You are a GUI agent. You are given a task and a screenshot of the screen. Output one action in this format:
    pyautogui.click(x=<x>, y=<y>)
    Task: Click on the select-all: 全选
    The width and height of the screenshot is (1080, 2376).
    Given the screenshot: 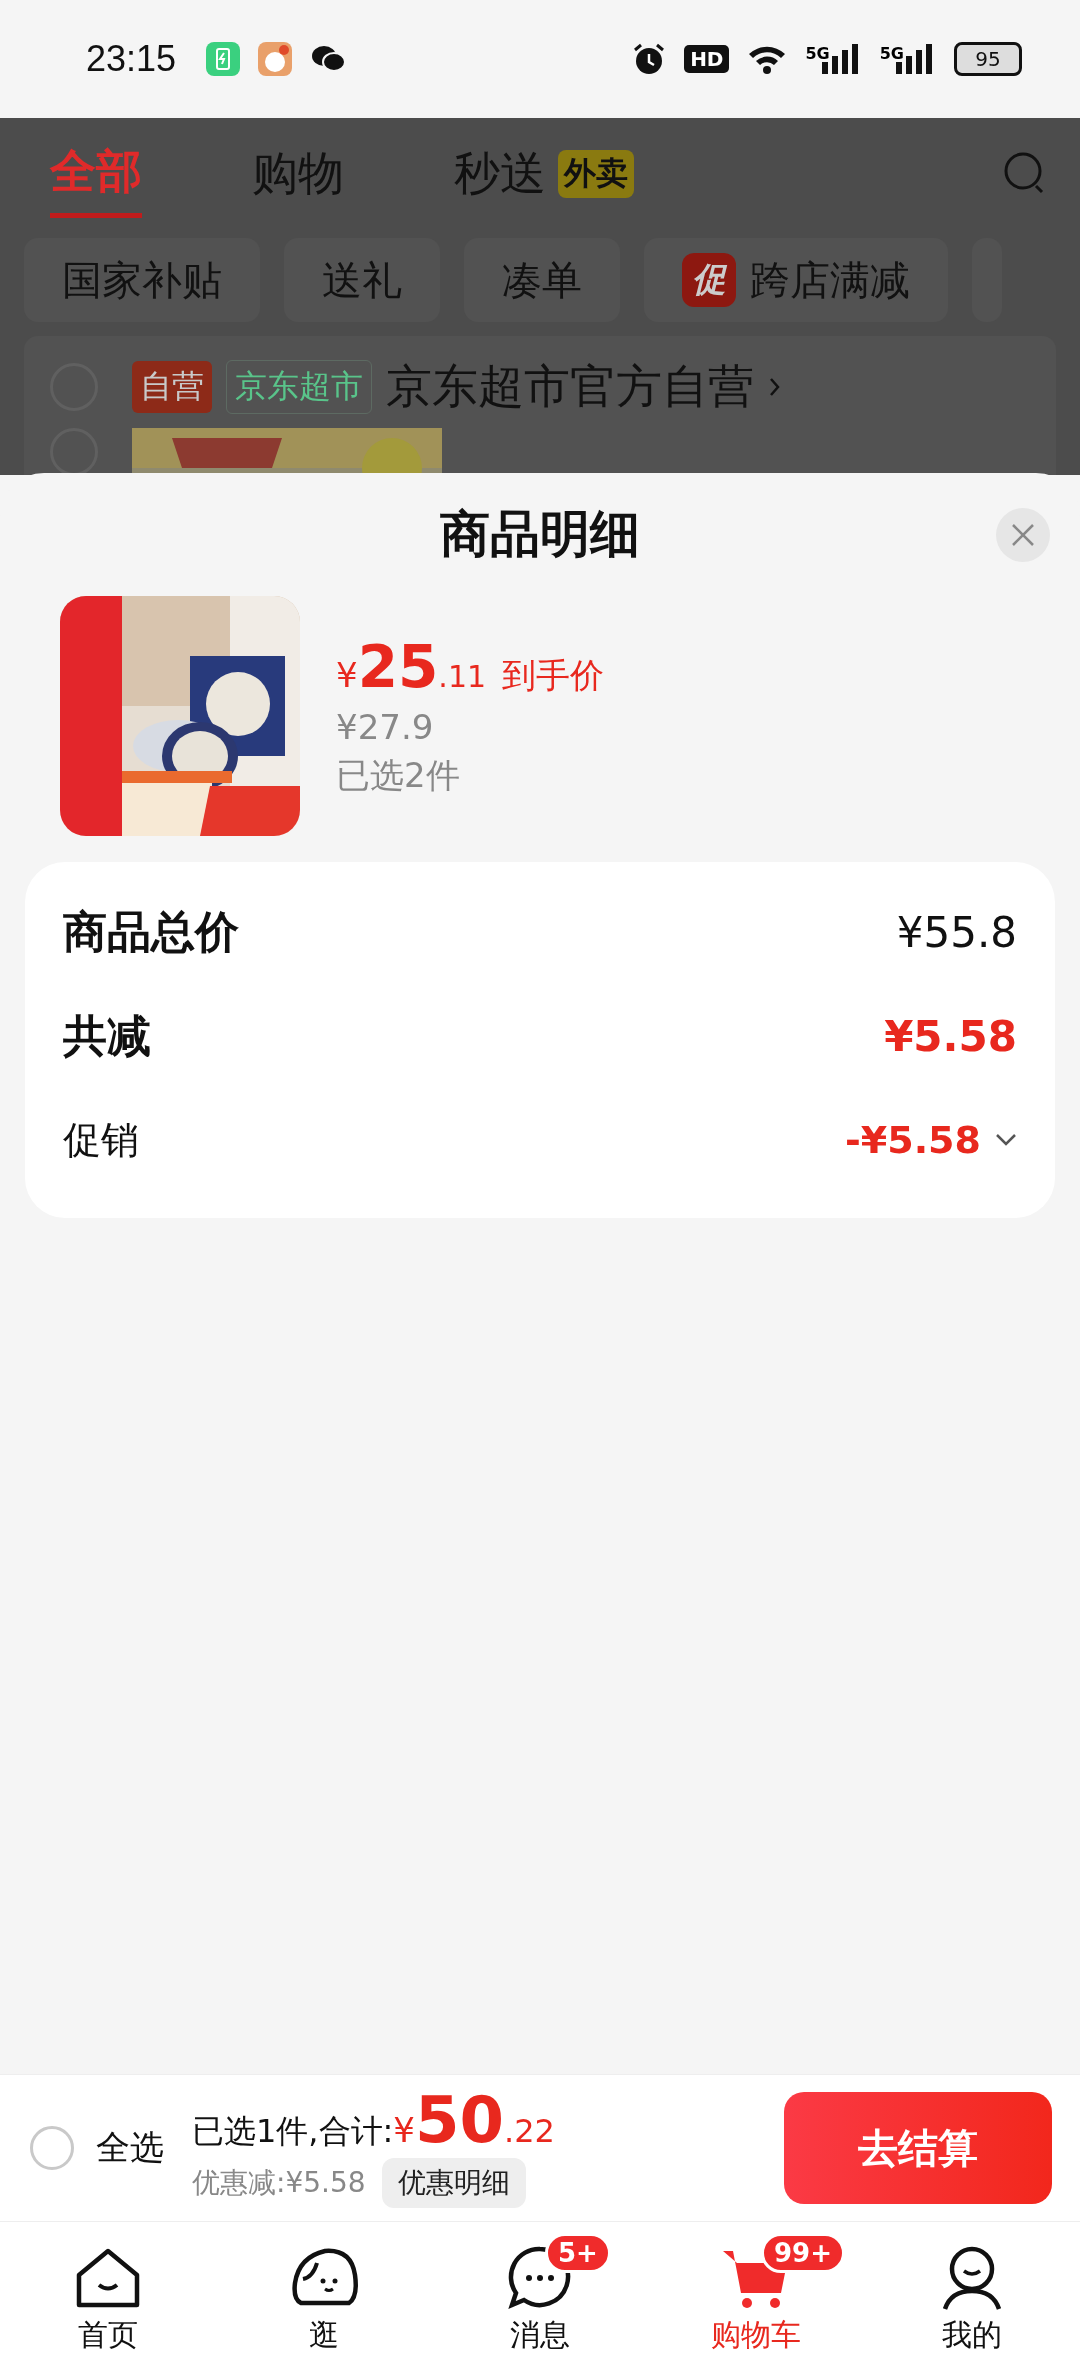 What is the action you would take?
    pyautogui.click(x=97, y=2148)
    